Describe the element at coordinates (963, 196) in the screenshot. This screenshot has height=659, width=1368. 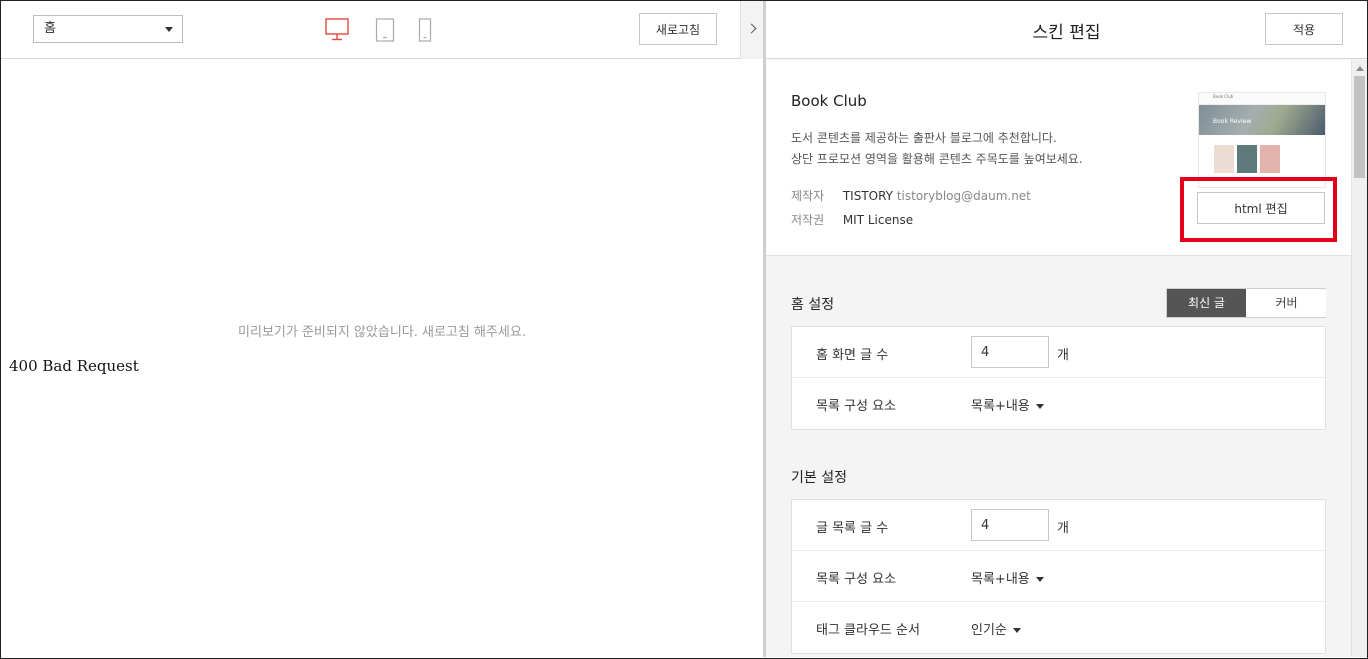
I see `author-email: tistoryblog@daum.net` at that location.